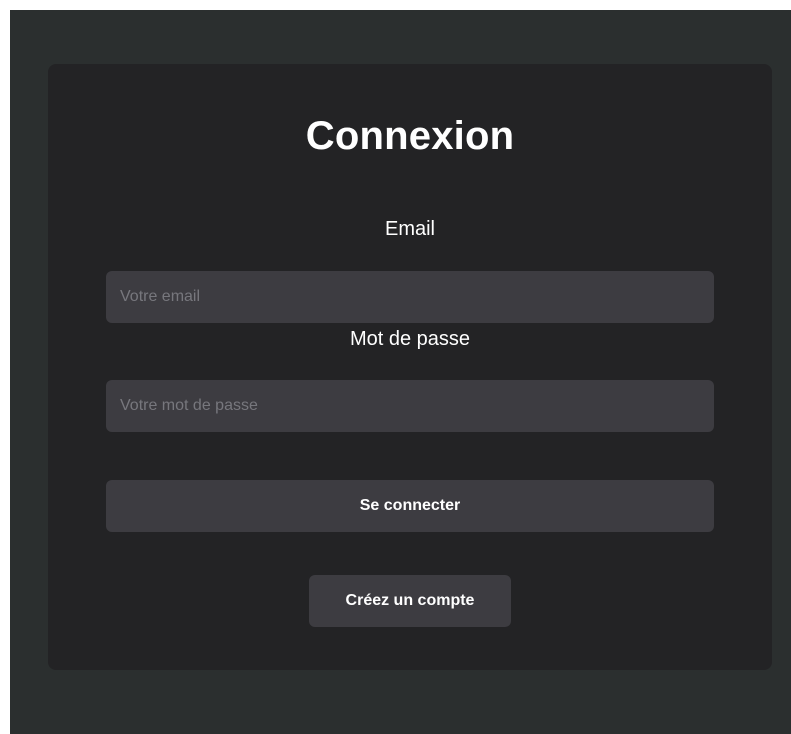 Image resolution: width=791 pixels, height=734 pixels. I want to click on email-input, so click(410, 297).